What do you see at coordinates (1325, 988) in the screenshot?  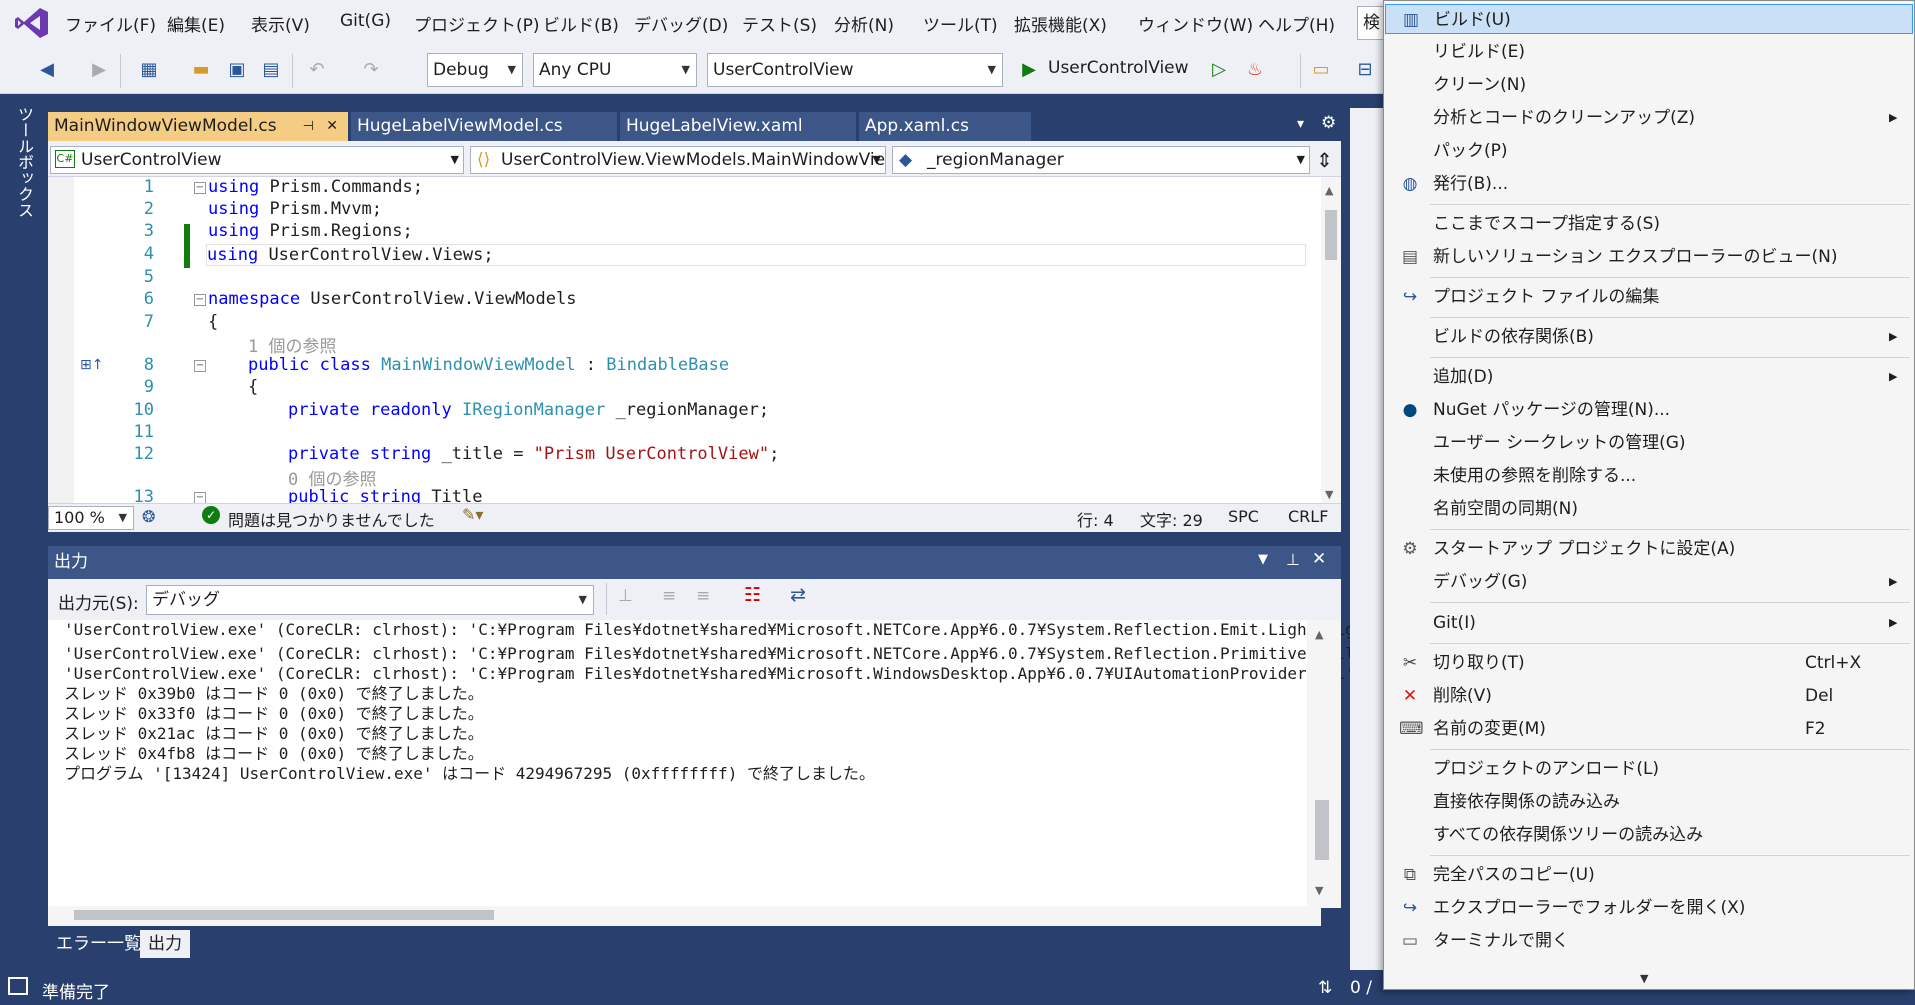 I see `sort-icon: ⇅` at bounding box center [1325, 988].